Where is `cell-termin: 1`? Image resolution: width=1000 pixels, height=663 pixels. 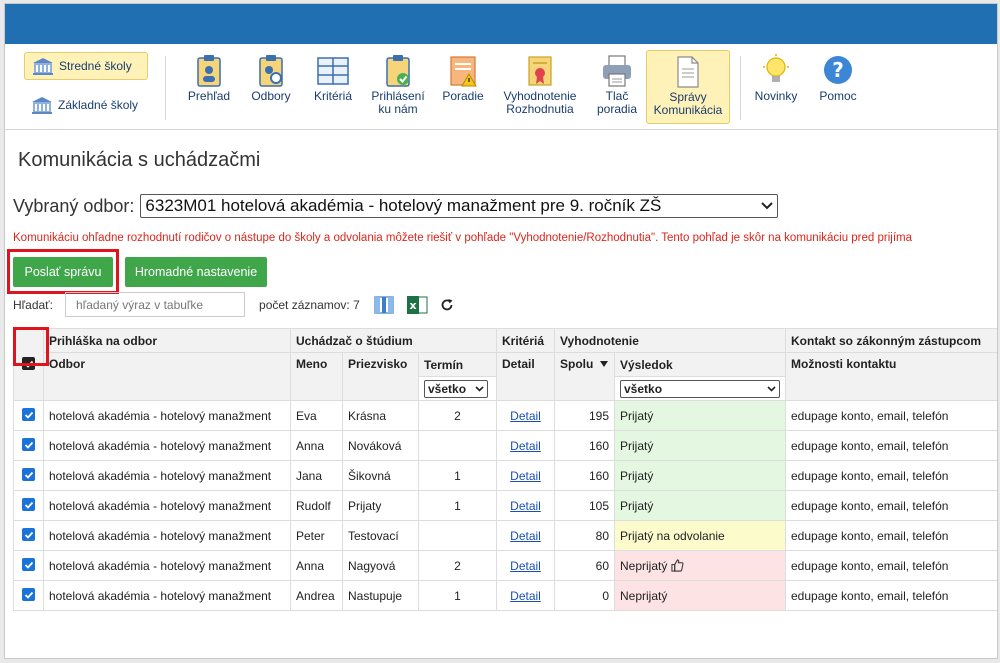
cell-termin: 1 is located at coordinates (457, 505).